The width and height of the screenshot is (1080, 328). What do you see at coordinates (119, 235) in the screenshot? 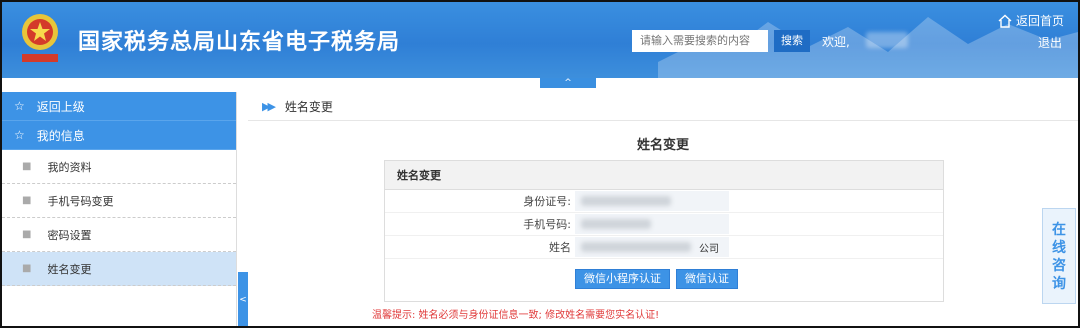
I see `sidebar-item-password: ■ 密码设置` at bounding box center [119, 235].